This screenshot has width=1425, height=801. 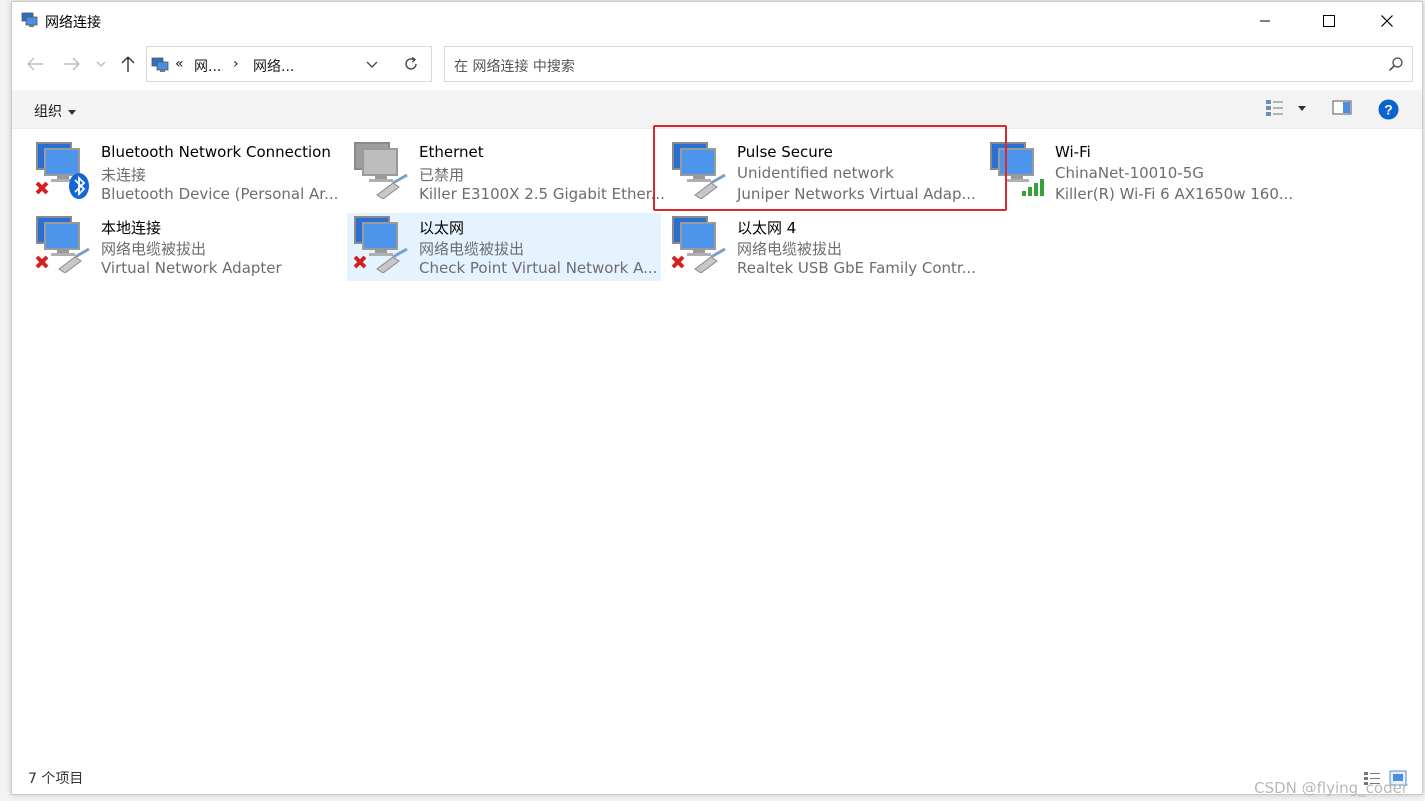 What do you see at coordinates (442, 175) in the screenshot?
I see `connection-status: 已禁用` at bounding box center [442, 175].